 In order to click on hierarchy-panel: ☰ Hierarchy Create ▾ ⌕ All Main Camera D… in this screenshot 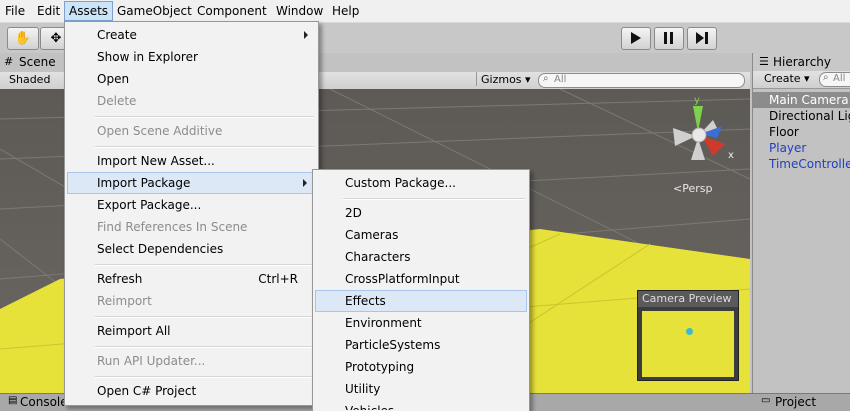, I will do `click(801, 223)`.